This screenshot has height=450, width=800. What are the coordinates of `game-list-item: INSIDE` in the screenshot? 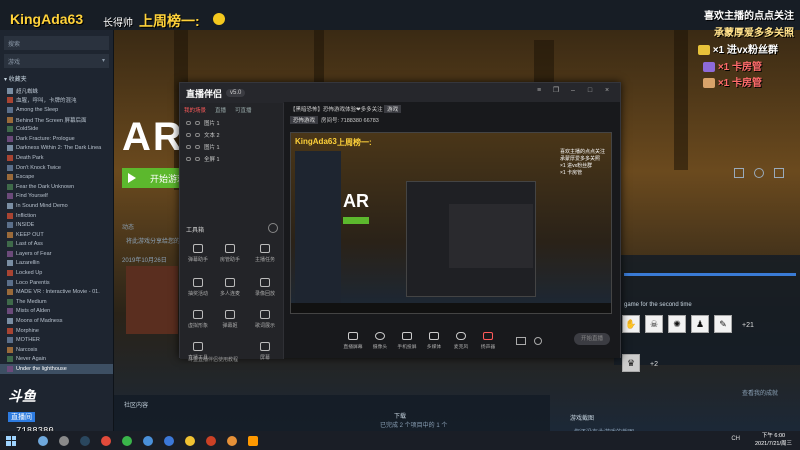 It's located at (56, 225).